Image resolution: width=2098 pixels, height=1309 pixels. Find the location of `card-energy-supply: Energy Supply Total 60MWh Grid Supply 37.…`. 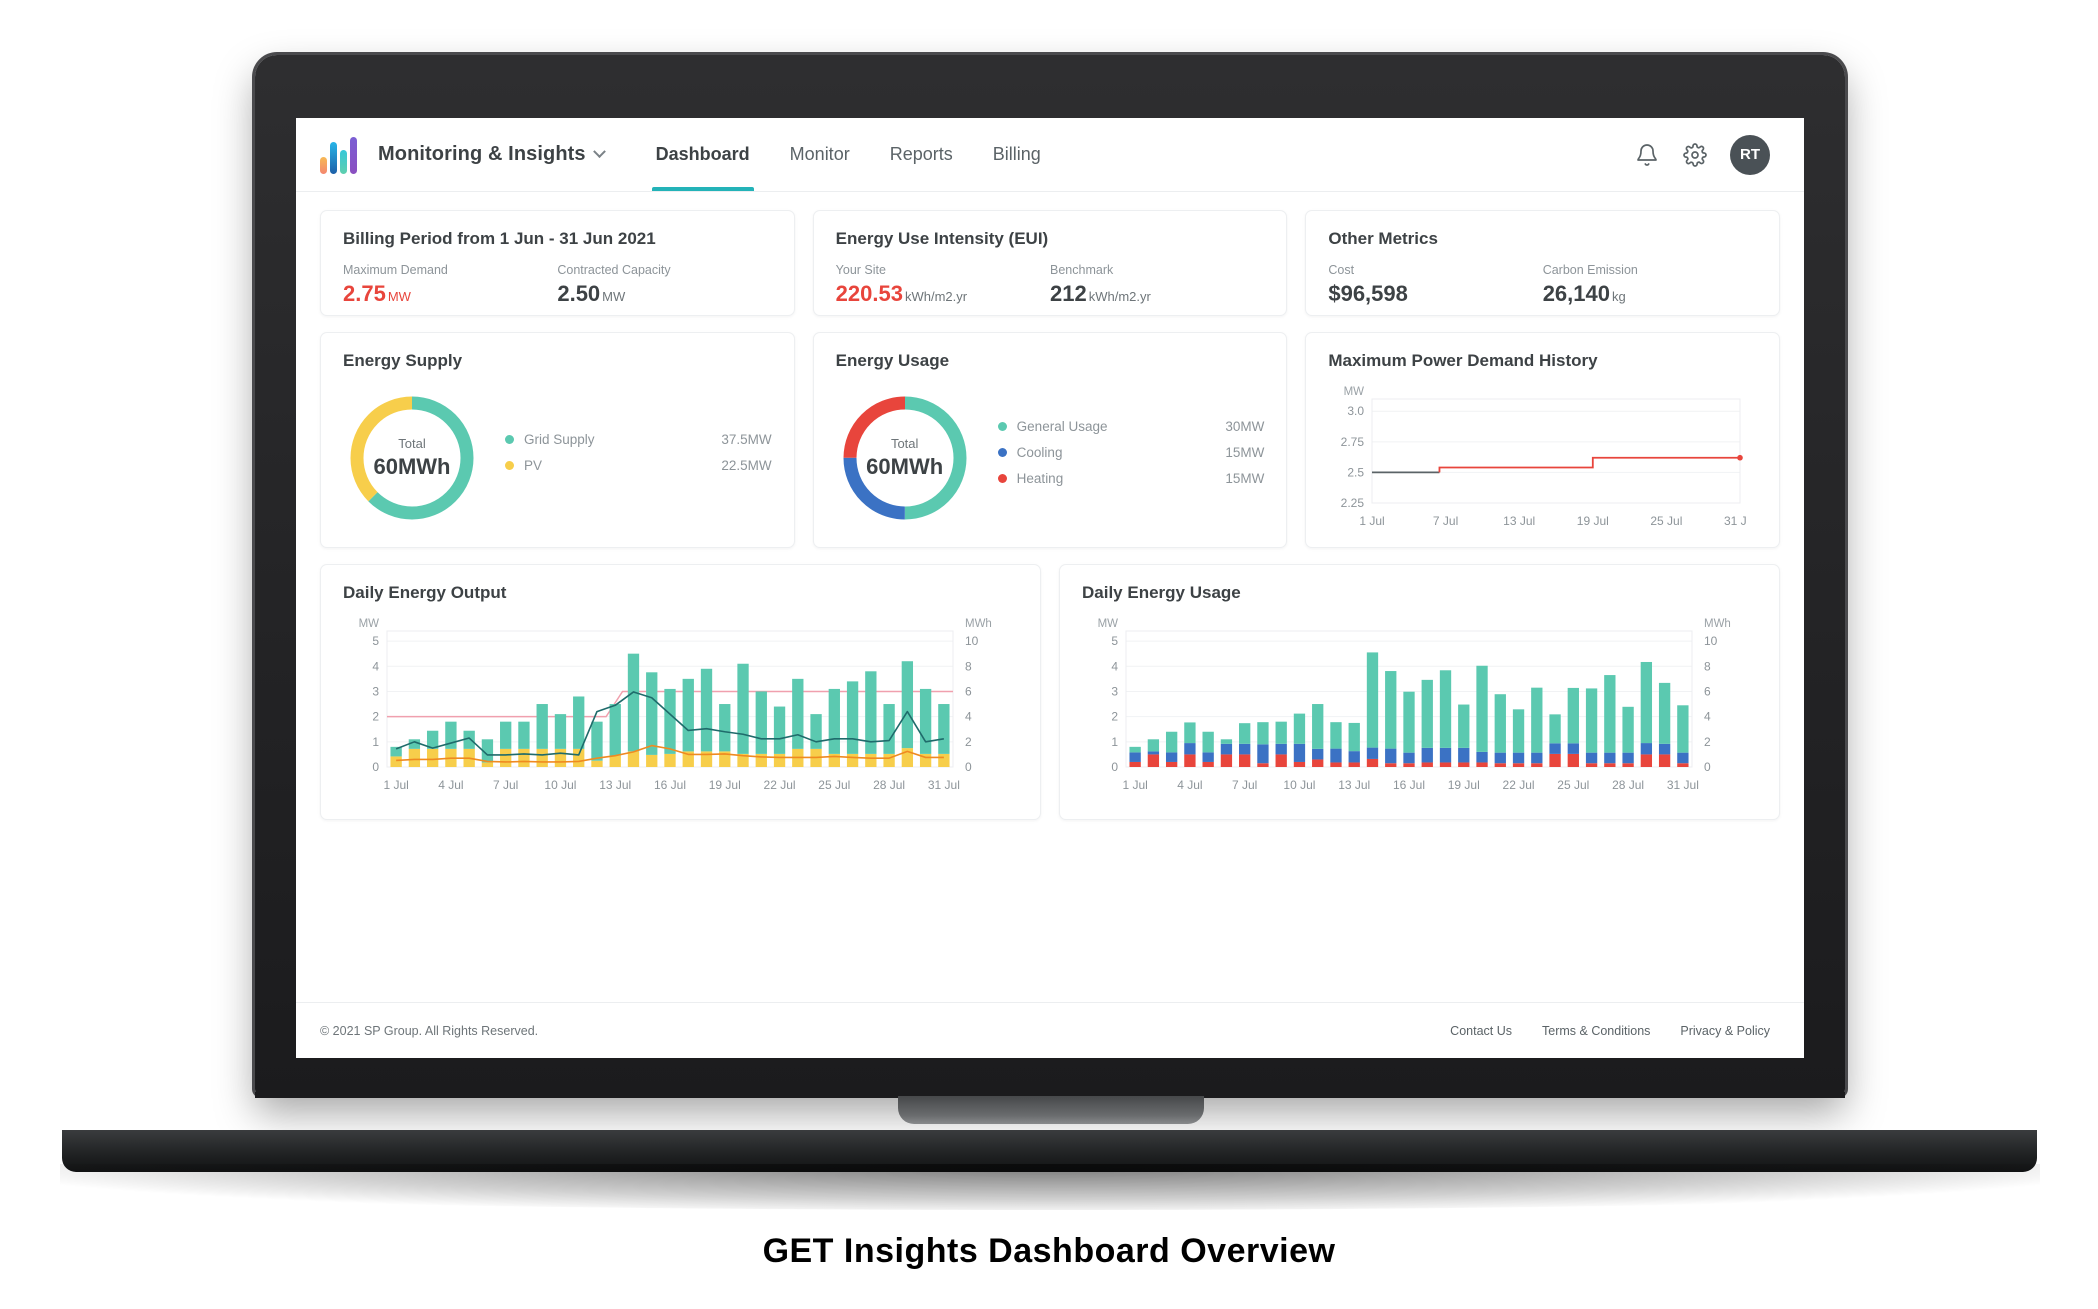

card-energy-supply: Energy Supply Total 60MWh Grid Supply 37.… is located at coordinates (557, 440).